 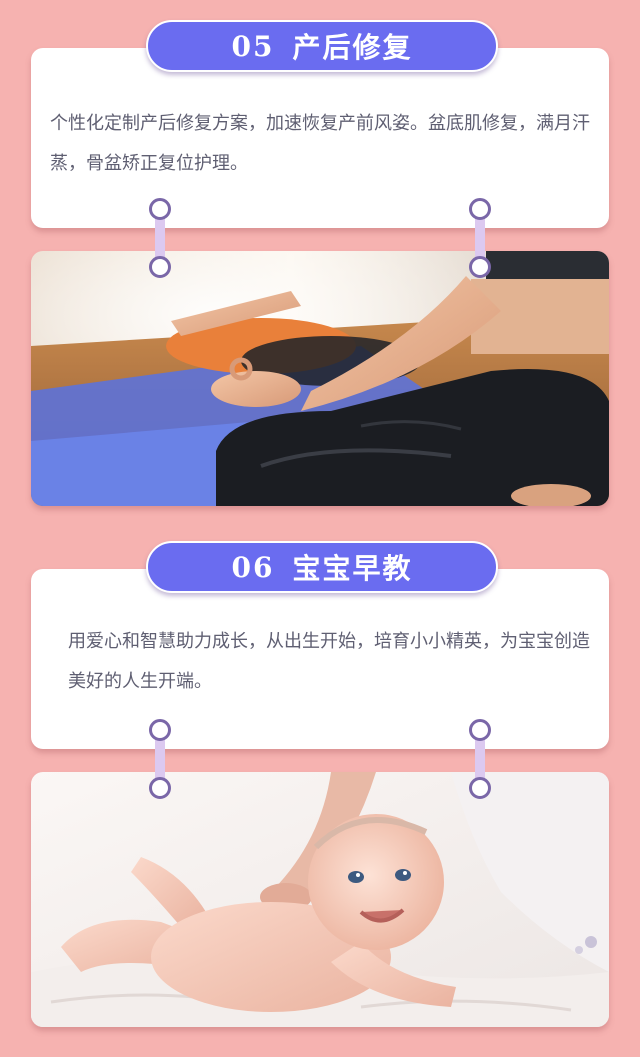 I want to click on section-title-pill: 05 产后修复, so click(x=322, y=46).